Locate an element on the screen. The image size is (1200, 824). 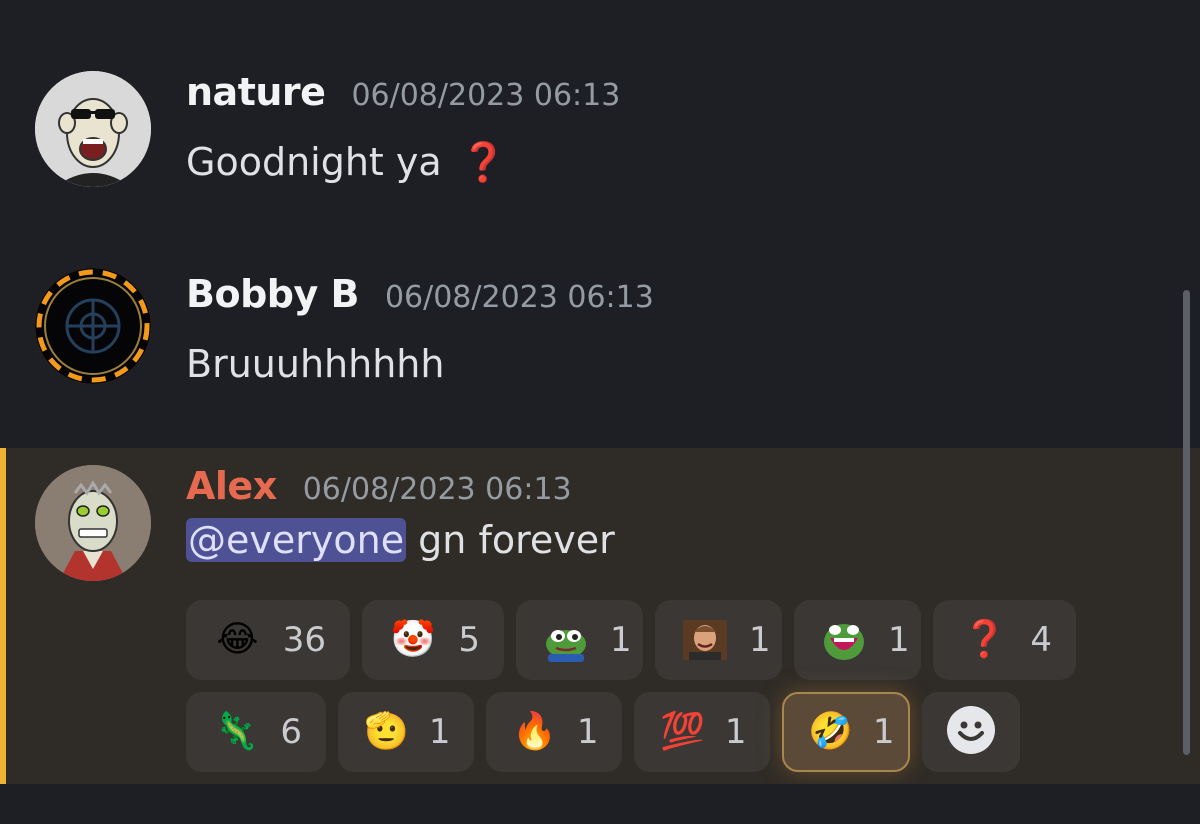
reaction-laughing-man-meme: 1 is located at coordinates (718, 640).